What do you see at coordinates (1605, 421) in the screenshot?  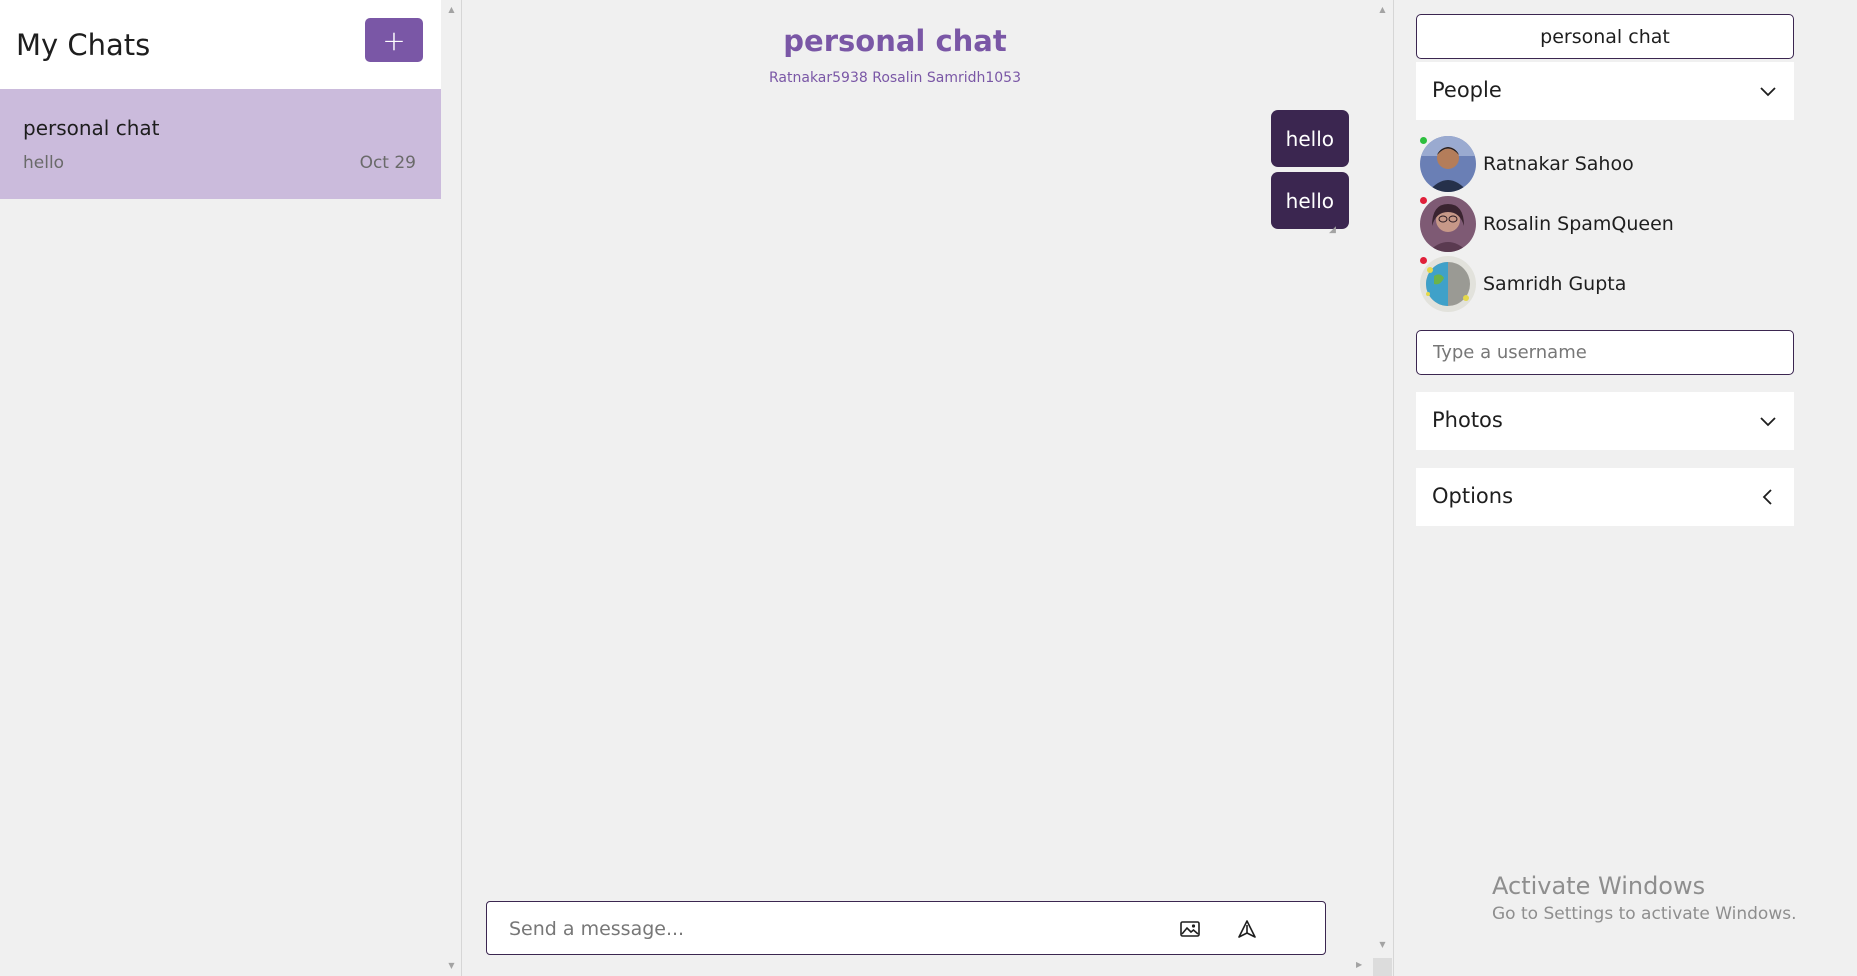 I see `photos-section-header: Photos` at bounding box center [1605, 421].